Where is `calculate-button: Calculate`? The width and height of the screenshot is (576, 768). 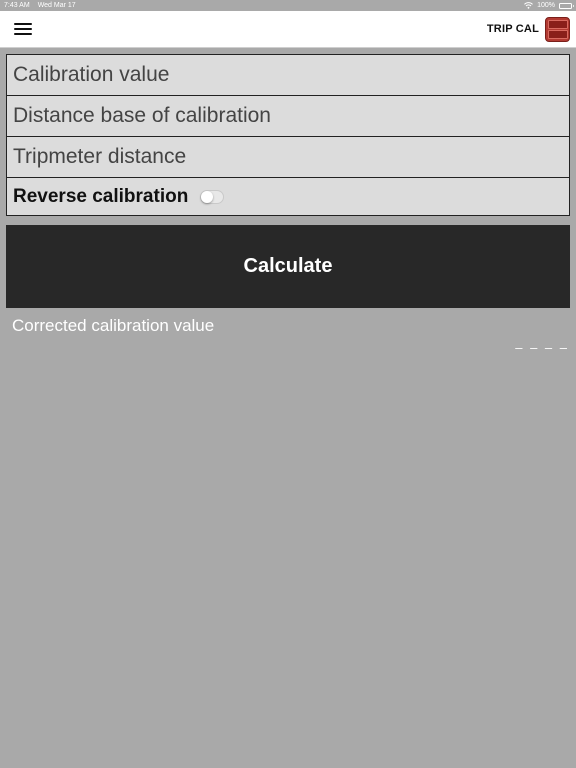
calculate-button: Calculate is located at coordinates (288, 266).